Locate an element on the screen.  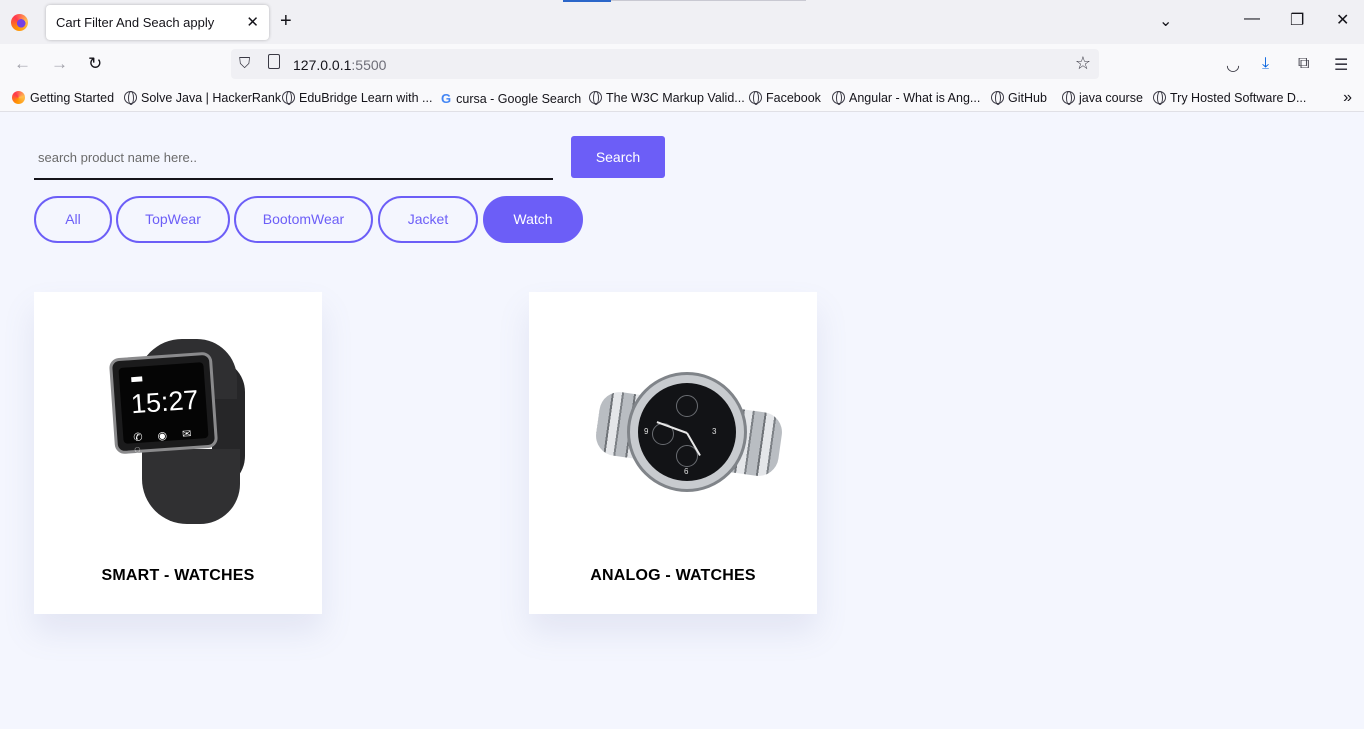
reload-icon: ↻ is located at coordinates (95, 64).